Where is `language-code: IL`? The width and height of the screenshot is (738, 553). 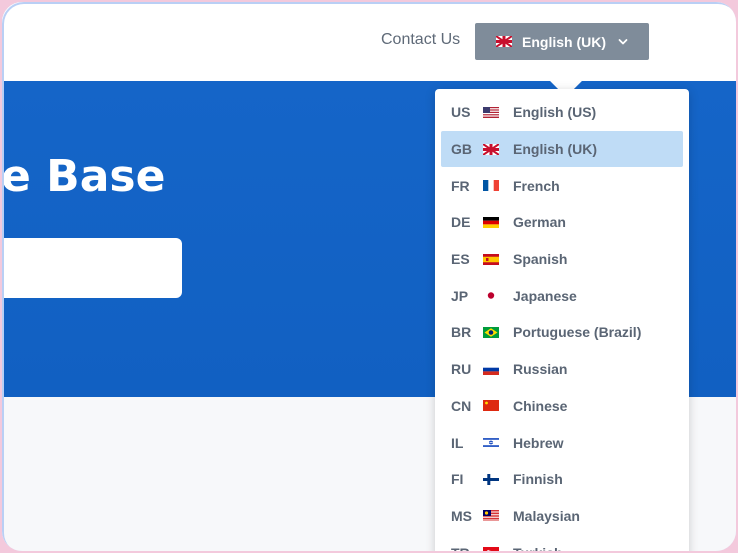 language-code: IL is located at coordinates (457, 442).